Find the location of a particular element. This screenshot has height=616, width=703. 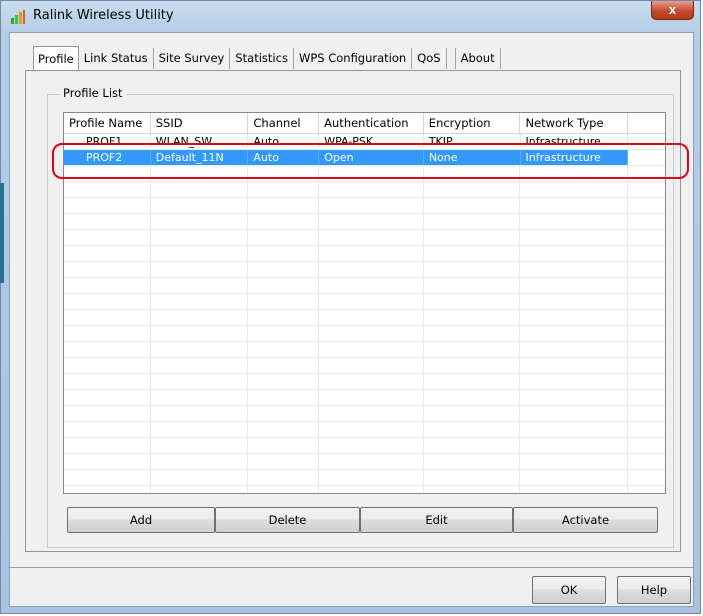

column-authentication: Authentication is located at coordinates (371, 123).